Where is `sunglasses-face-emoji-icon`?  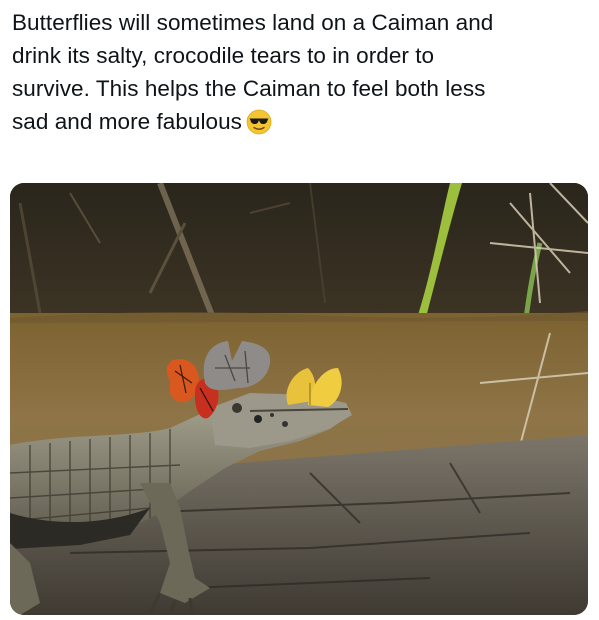
sunglasses-face-emoji-icon is located at coordinates (259, 122).